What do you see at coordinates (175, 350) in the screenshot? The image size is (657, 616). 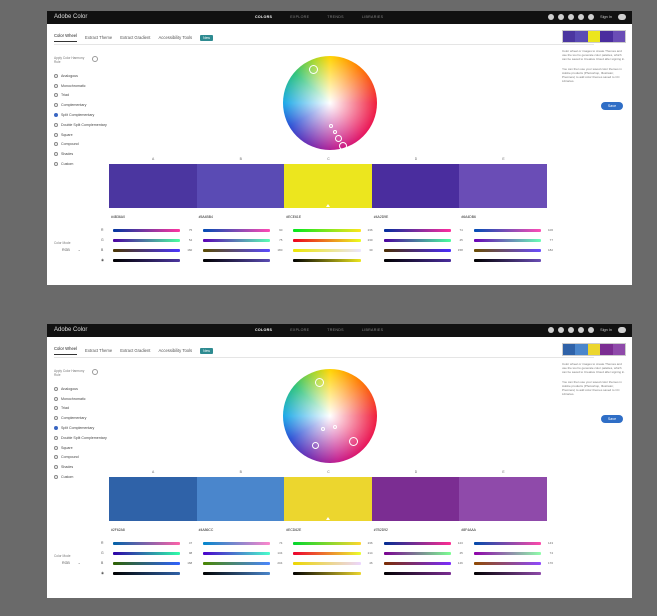 I see `tab-accessibility-tools: Accessibility Tools` at bounding box center [175, 350].